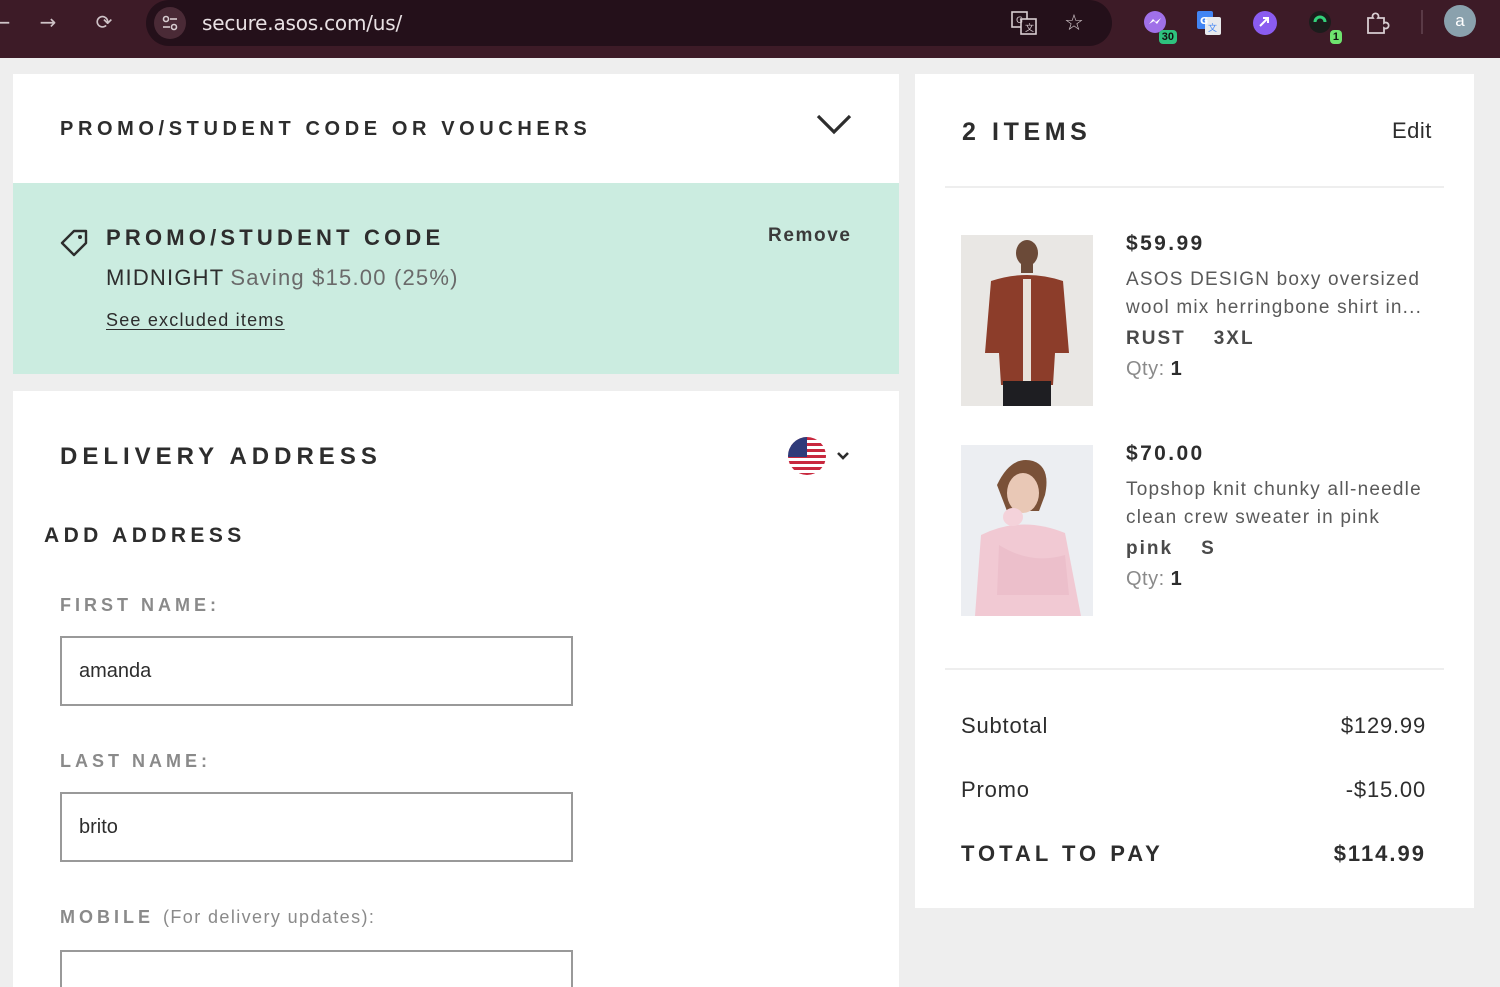 This screenshot has width=1500, height=987. What do you see at coordinates (145, 535) in the screenshot?
I see `add-address-title: ADD ADDRESS` at bounding box center [145, 535].